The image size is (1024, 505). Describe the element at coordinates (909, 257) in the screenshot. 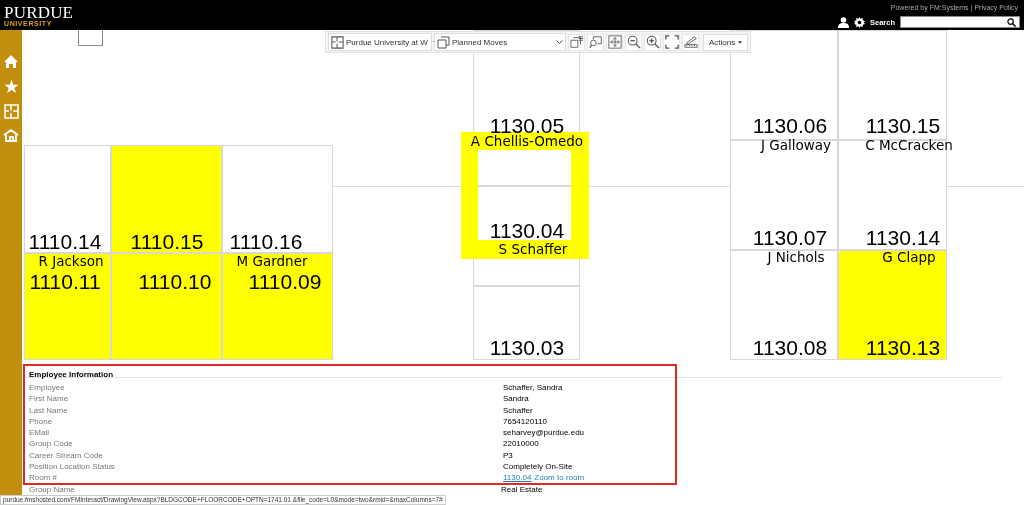

I see `occupant-name: G Clapp` at that location.